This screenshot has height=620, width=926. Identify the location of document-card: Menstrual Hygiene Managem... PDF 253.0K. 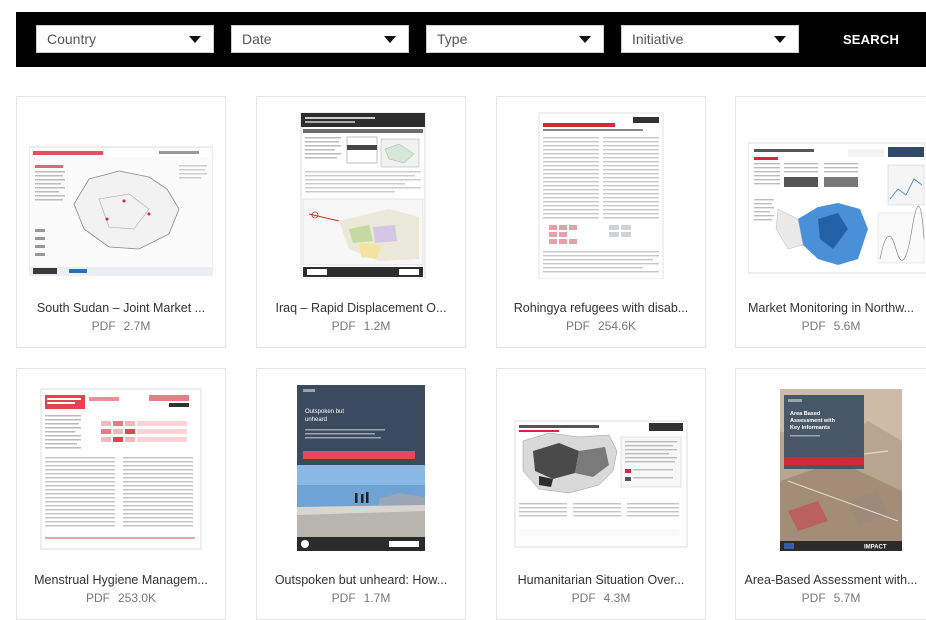
(121, 494).